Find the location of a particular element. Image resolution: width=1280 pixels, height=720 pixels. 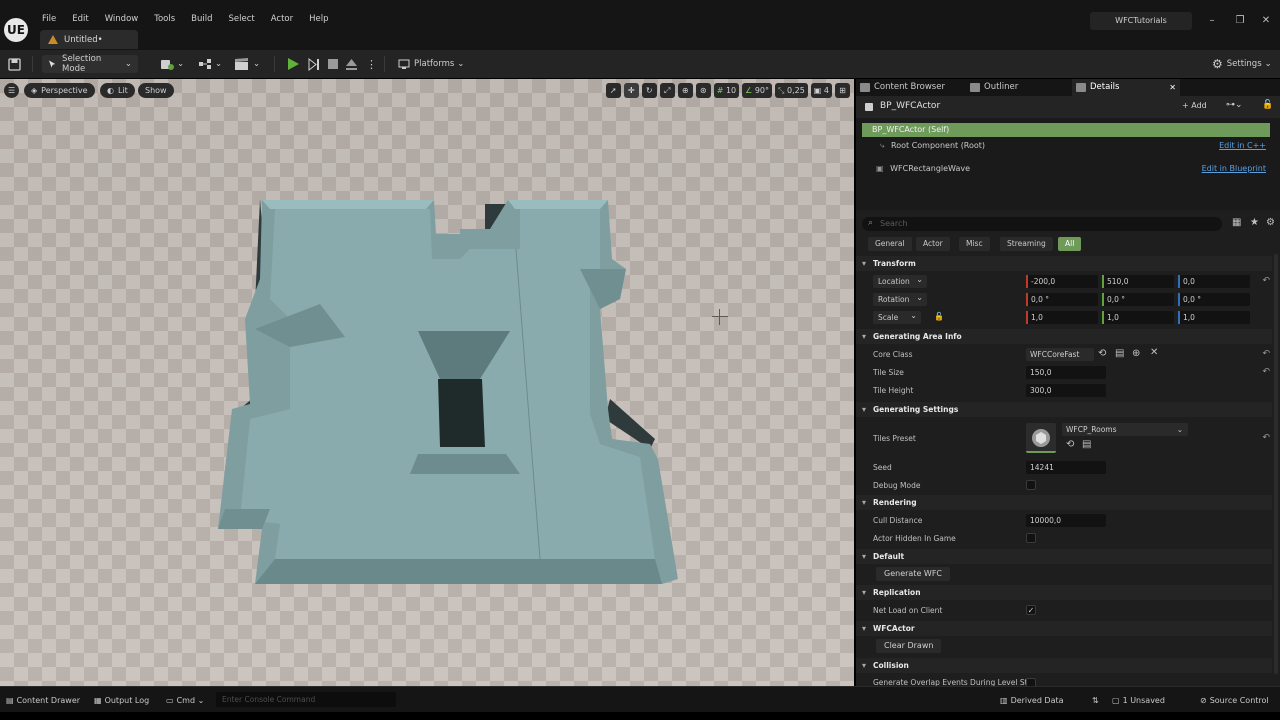

platforms-dropdown: Platforms ⌄ is located at coordinates (431, 64).